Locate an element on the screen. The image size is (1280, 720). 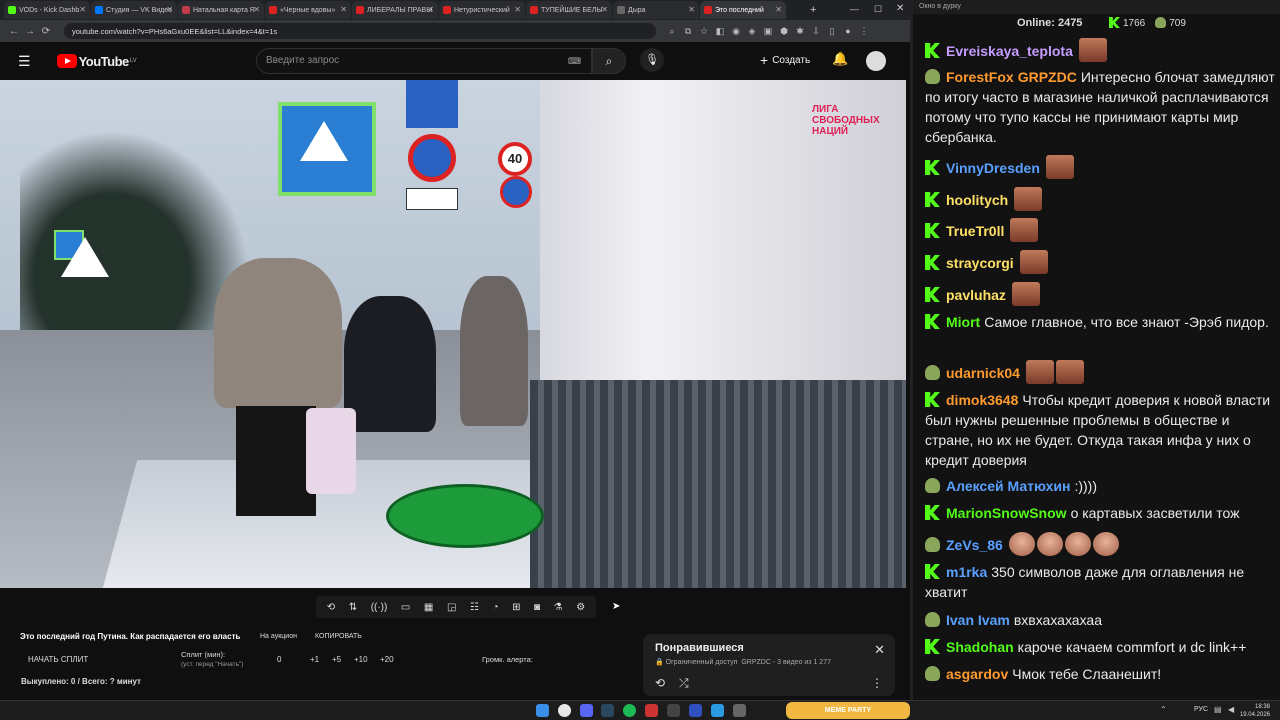
browser-tab: ТУПЕЙШИЕ БЕЛЫ ✕ is located at coordinates (569, 10).